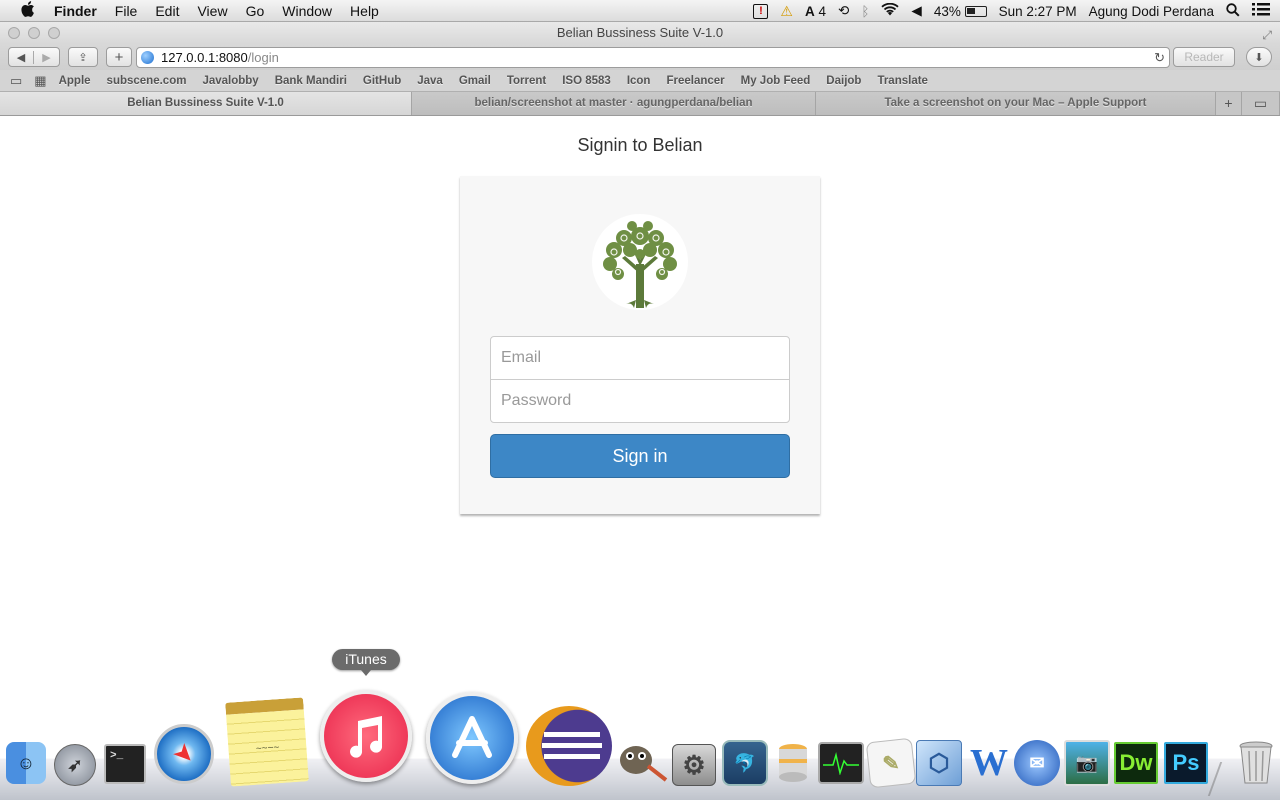 This screenshot has height=800, width=1280. I want to click on tab-overview-button: ▭, so click(1261, 103).